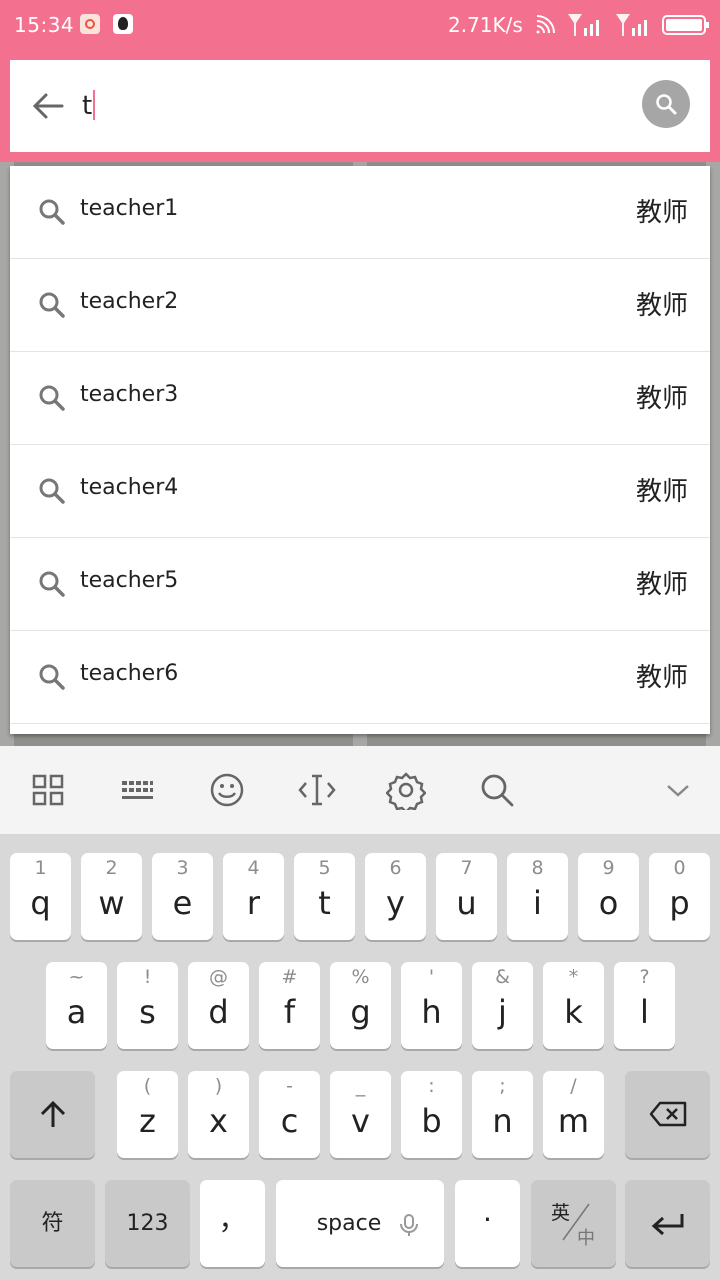 This screenshot has width=720, height=1280. I want to click on key-f: # f, so click(289, 1005).